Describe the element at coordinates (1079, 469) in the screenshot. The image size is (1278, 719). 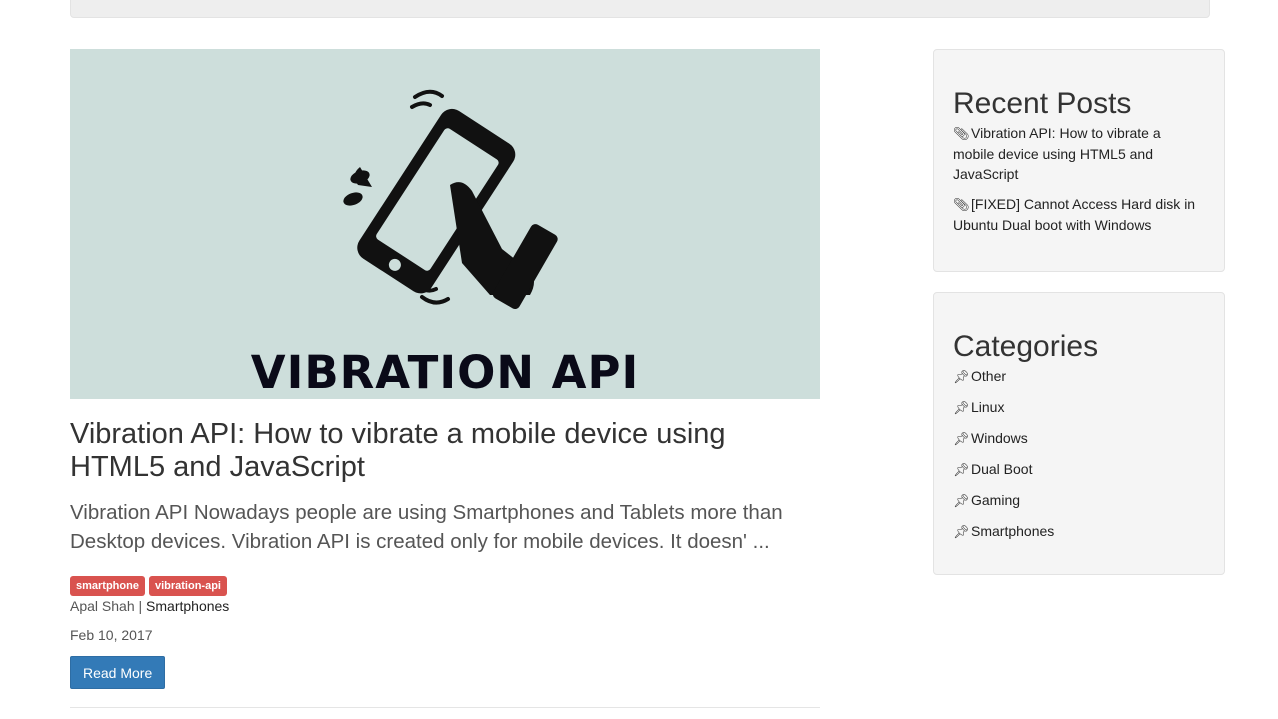
I see `category-item-dual-boot: 📌︎Dual Boot` at that location.